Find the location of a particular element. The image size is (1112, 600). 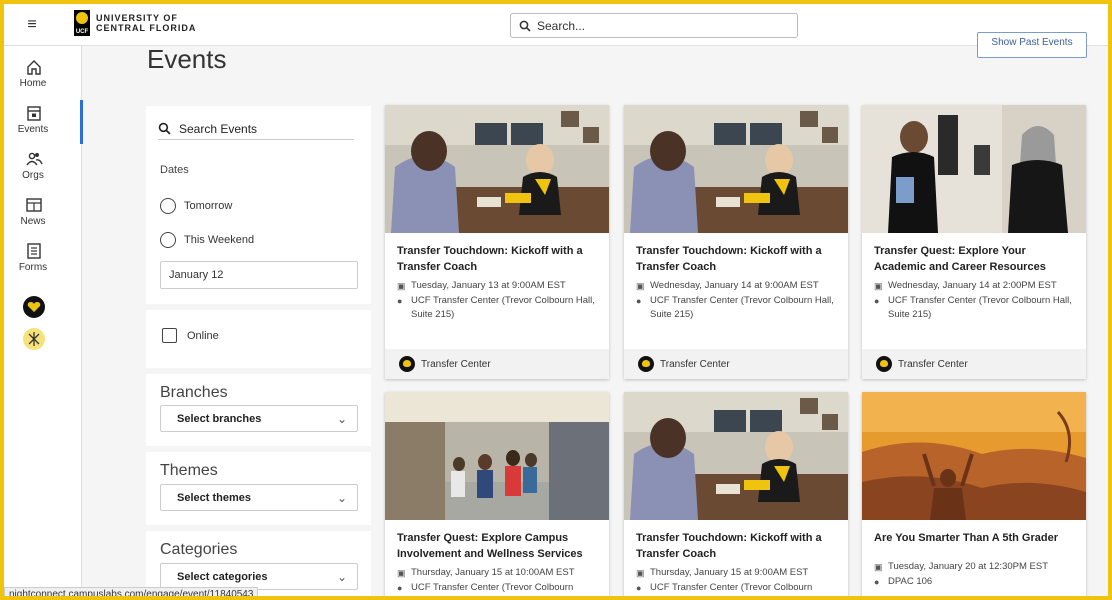

global-search is located at coordinates (654, 25).